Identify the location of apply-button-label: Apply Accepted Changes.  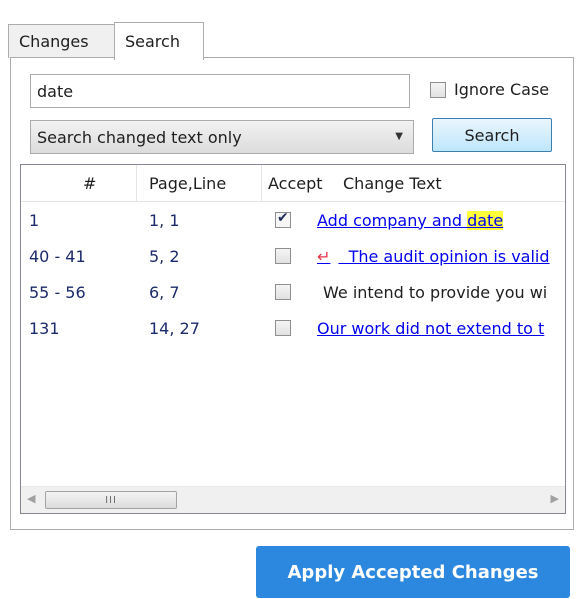
(413, 572).